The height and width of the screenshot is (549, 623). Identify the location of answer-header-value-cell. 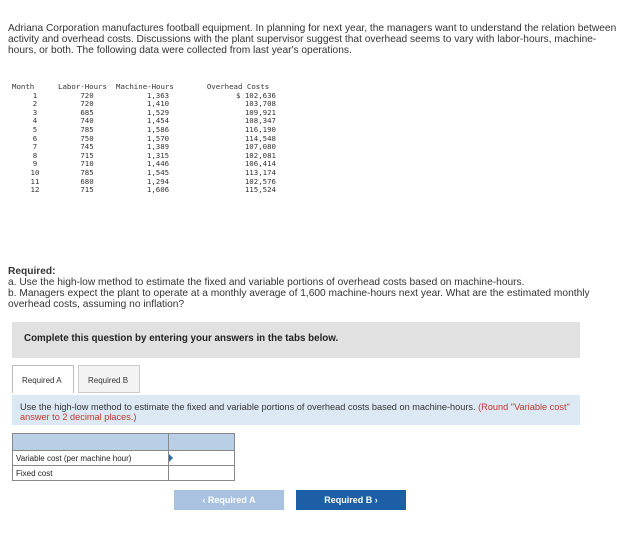
(201, 442).